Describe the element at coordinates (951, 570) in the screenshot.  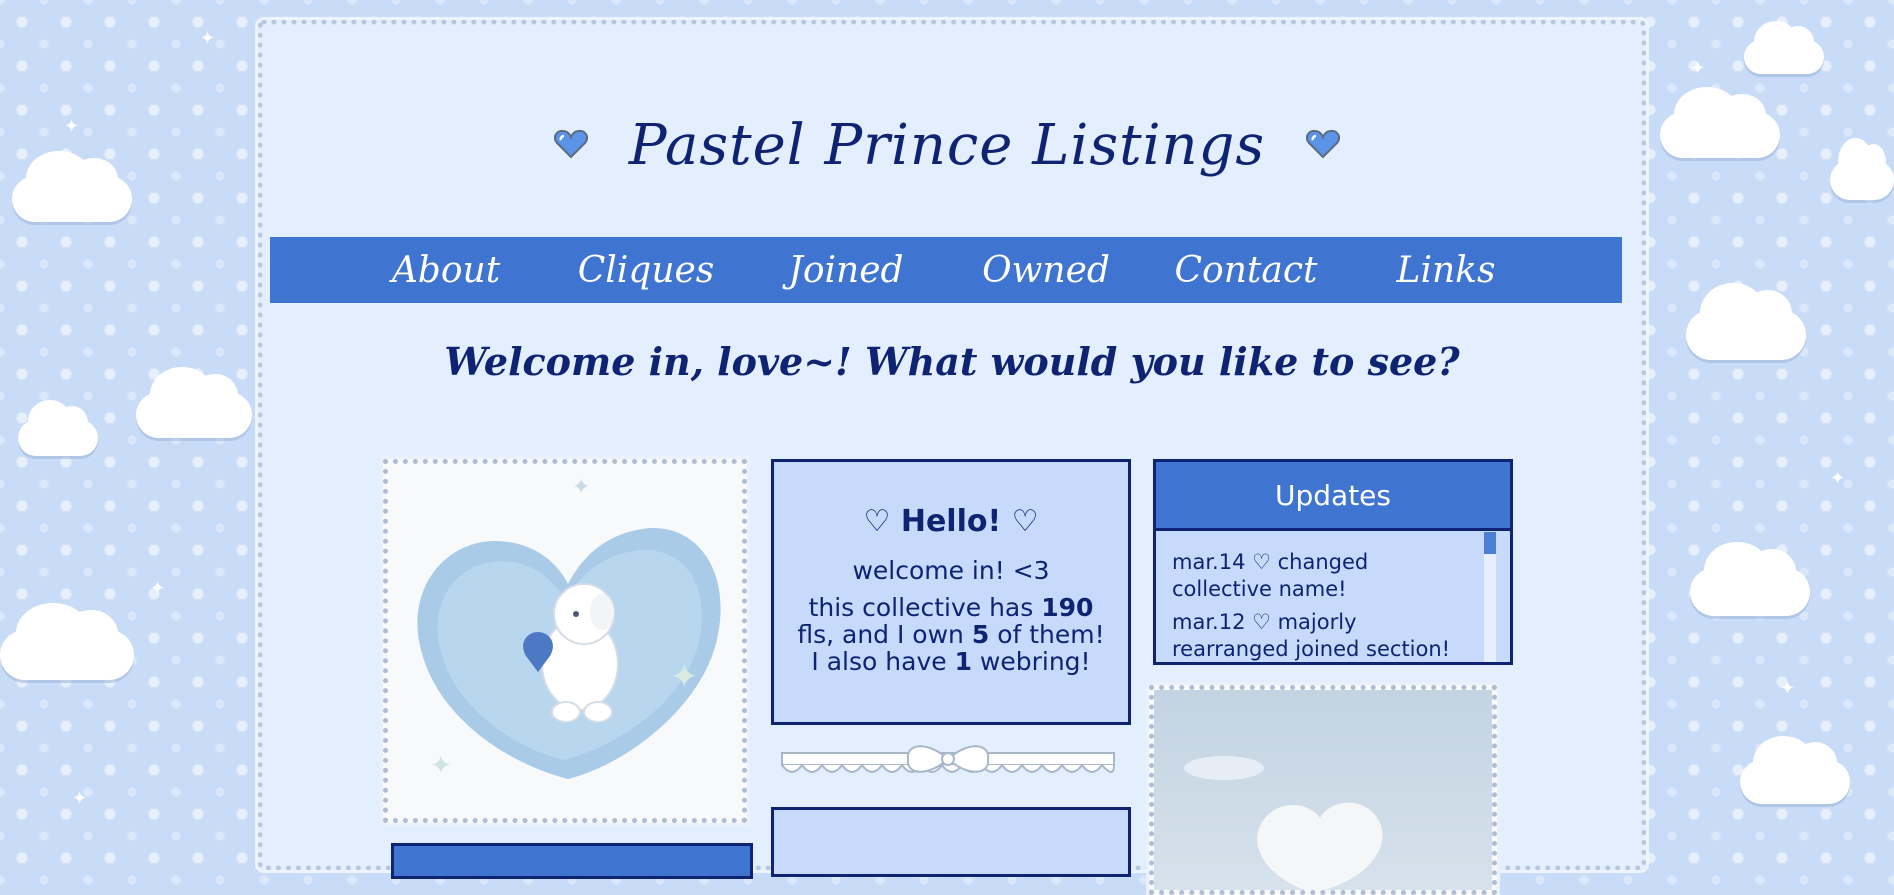
I see `hello-welcome-line: welcome in! <3` at that location.